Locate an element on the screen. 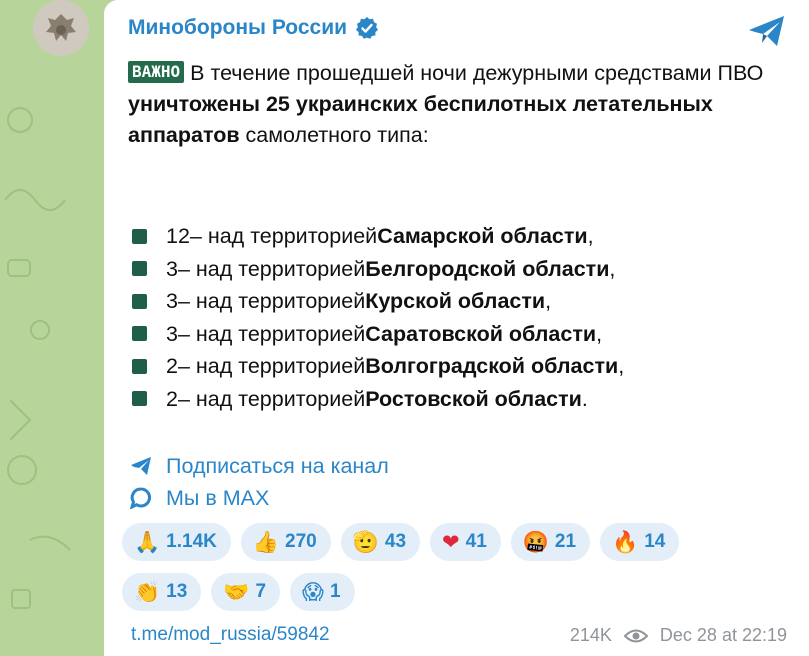  reaction-count: 270 is located at coordinates (301, 541).